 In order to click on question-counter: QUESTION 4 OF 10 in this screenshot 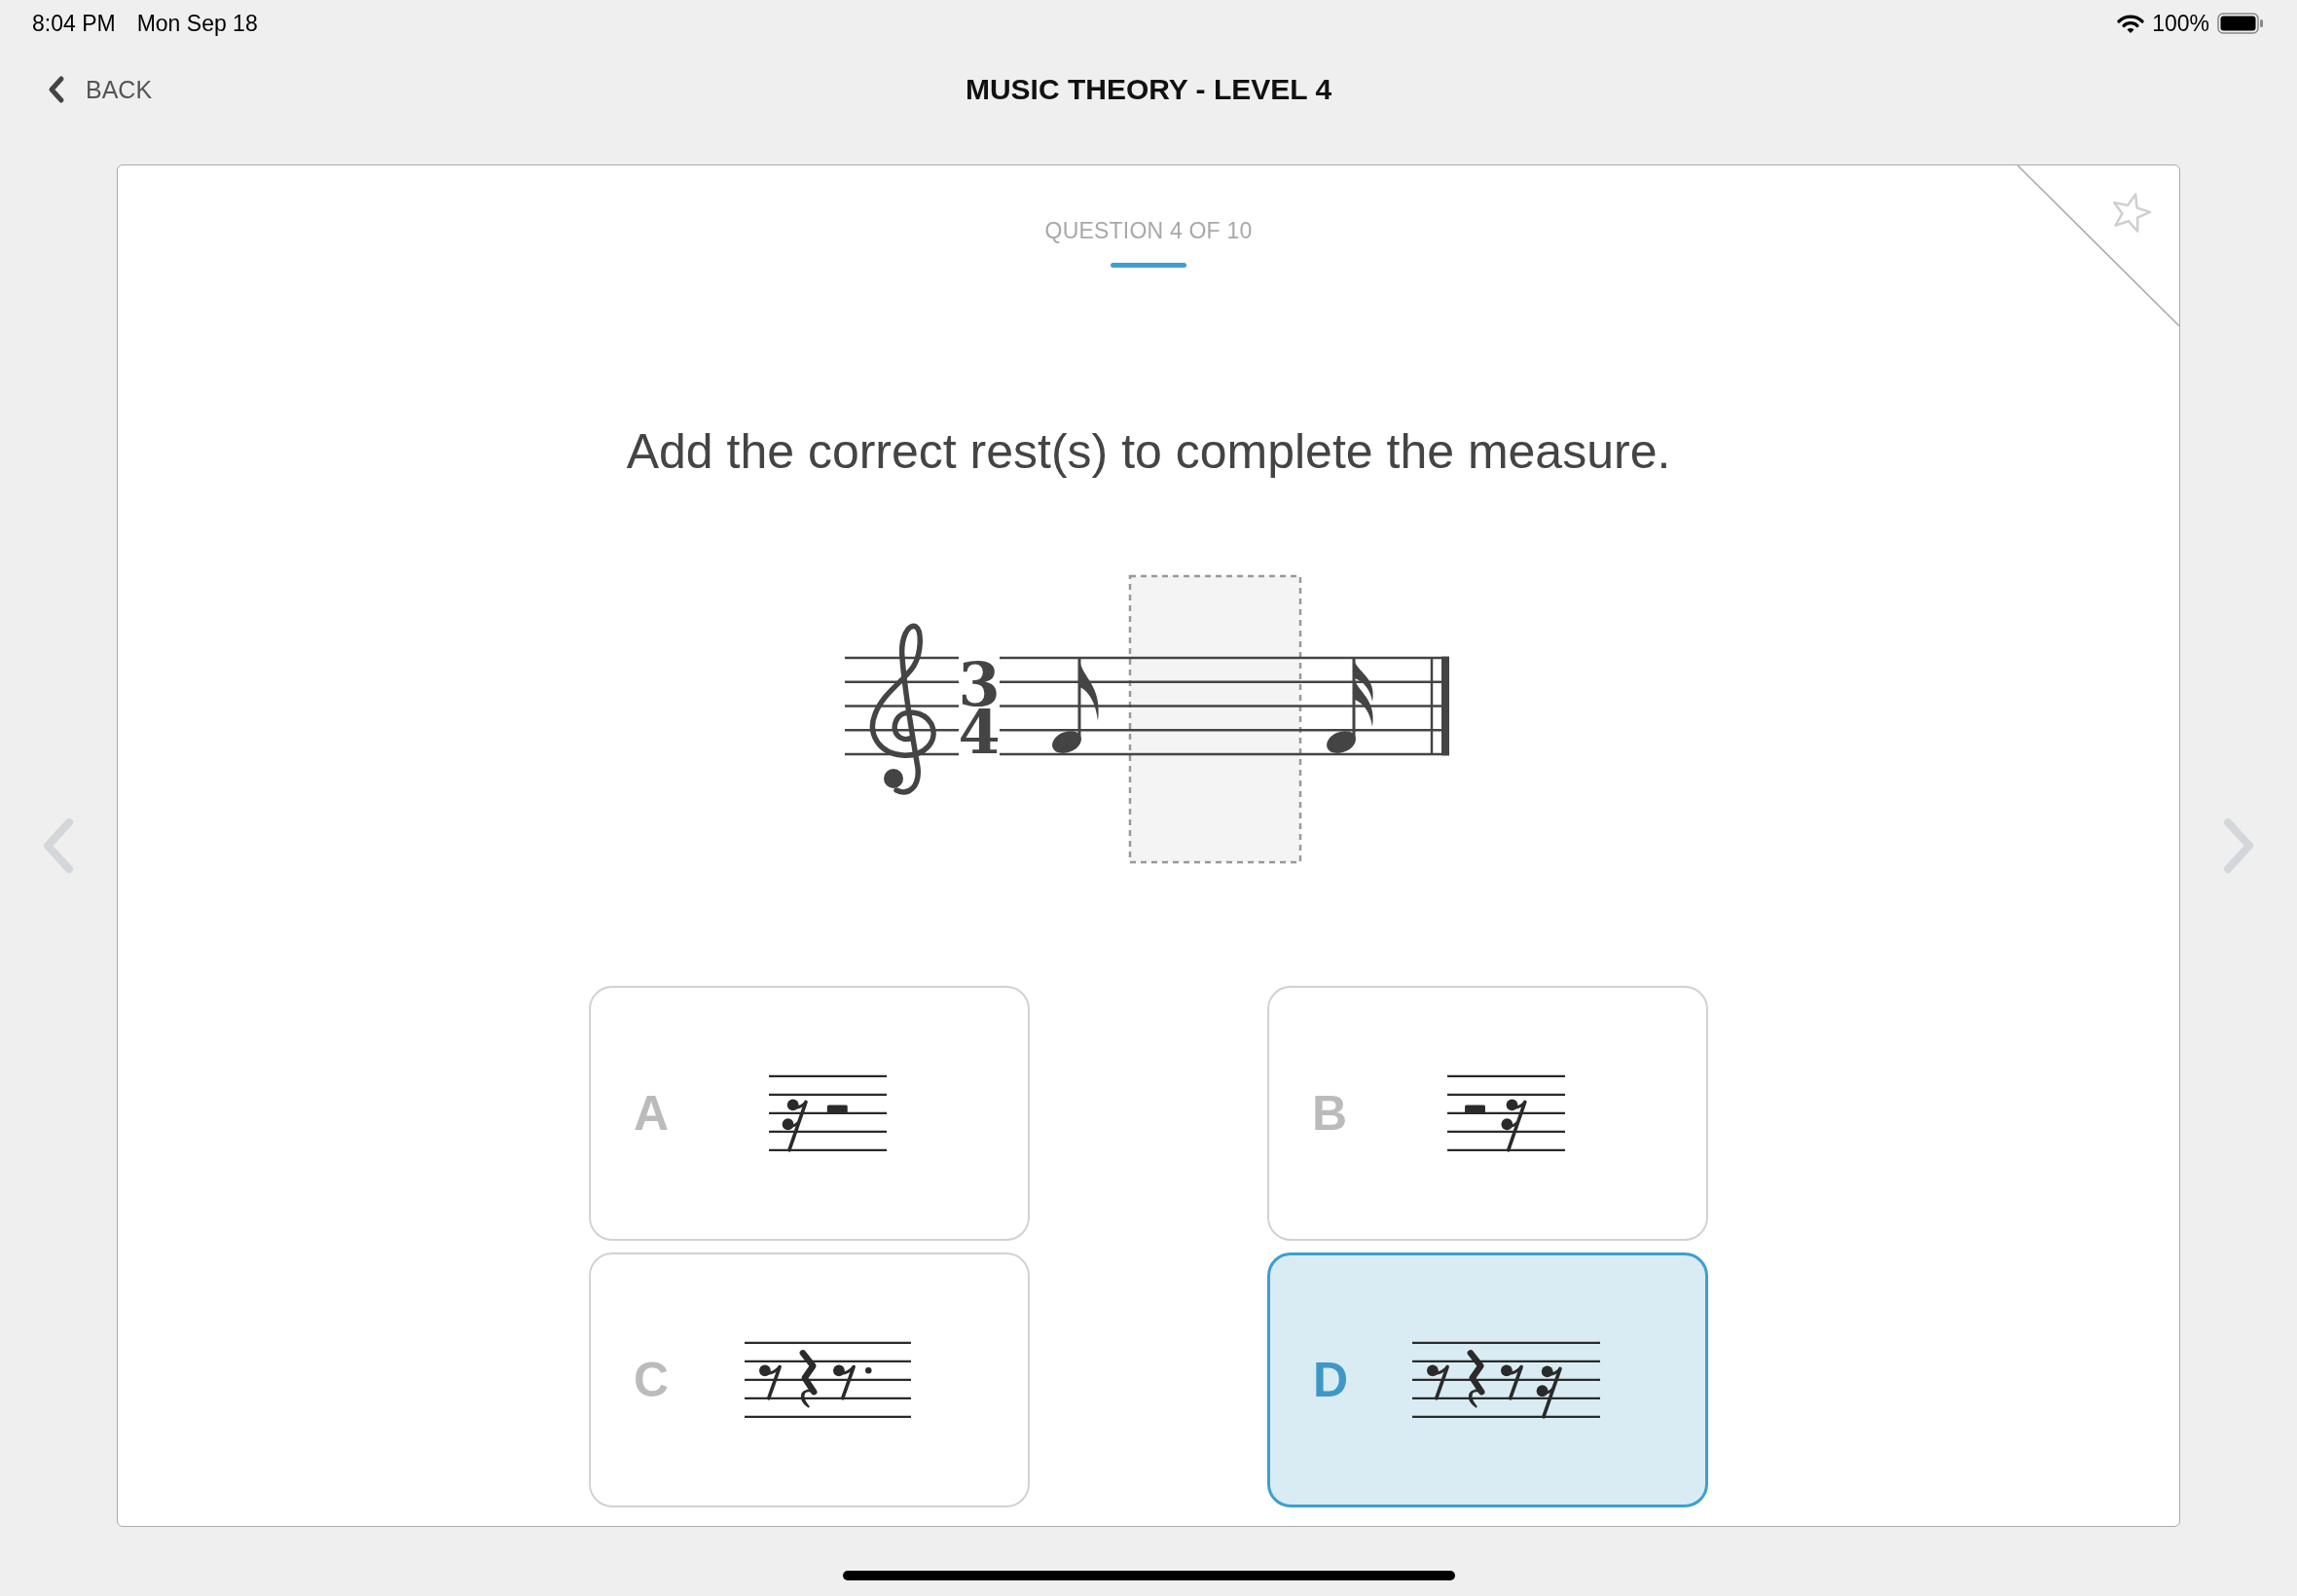, I will do `click(1148, 231)`.